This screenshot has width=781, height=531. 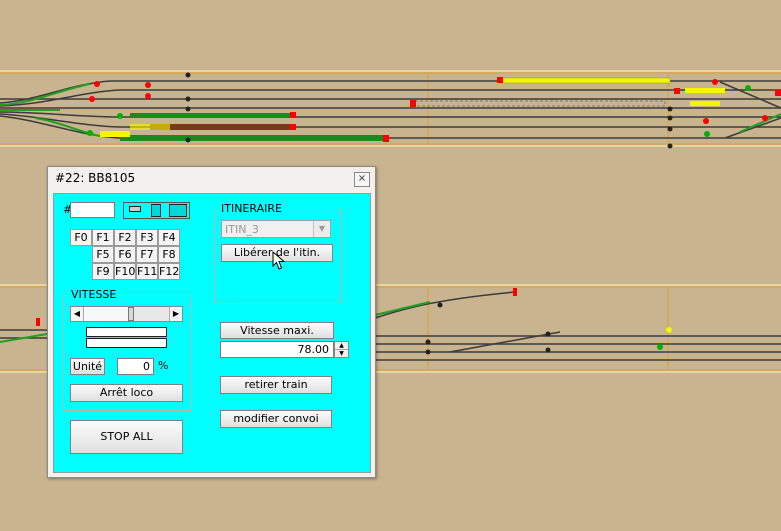 What do you see at coordinates (276, 229) in the screenshot?
I see `itineraire-select: ITIN_3 ▼` at bounding box center [276, 229].